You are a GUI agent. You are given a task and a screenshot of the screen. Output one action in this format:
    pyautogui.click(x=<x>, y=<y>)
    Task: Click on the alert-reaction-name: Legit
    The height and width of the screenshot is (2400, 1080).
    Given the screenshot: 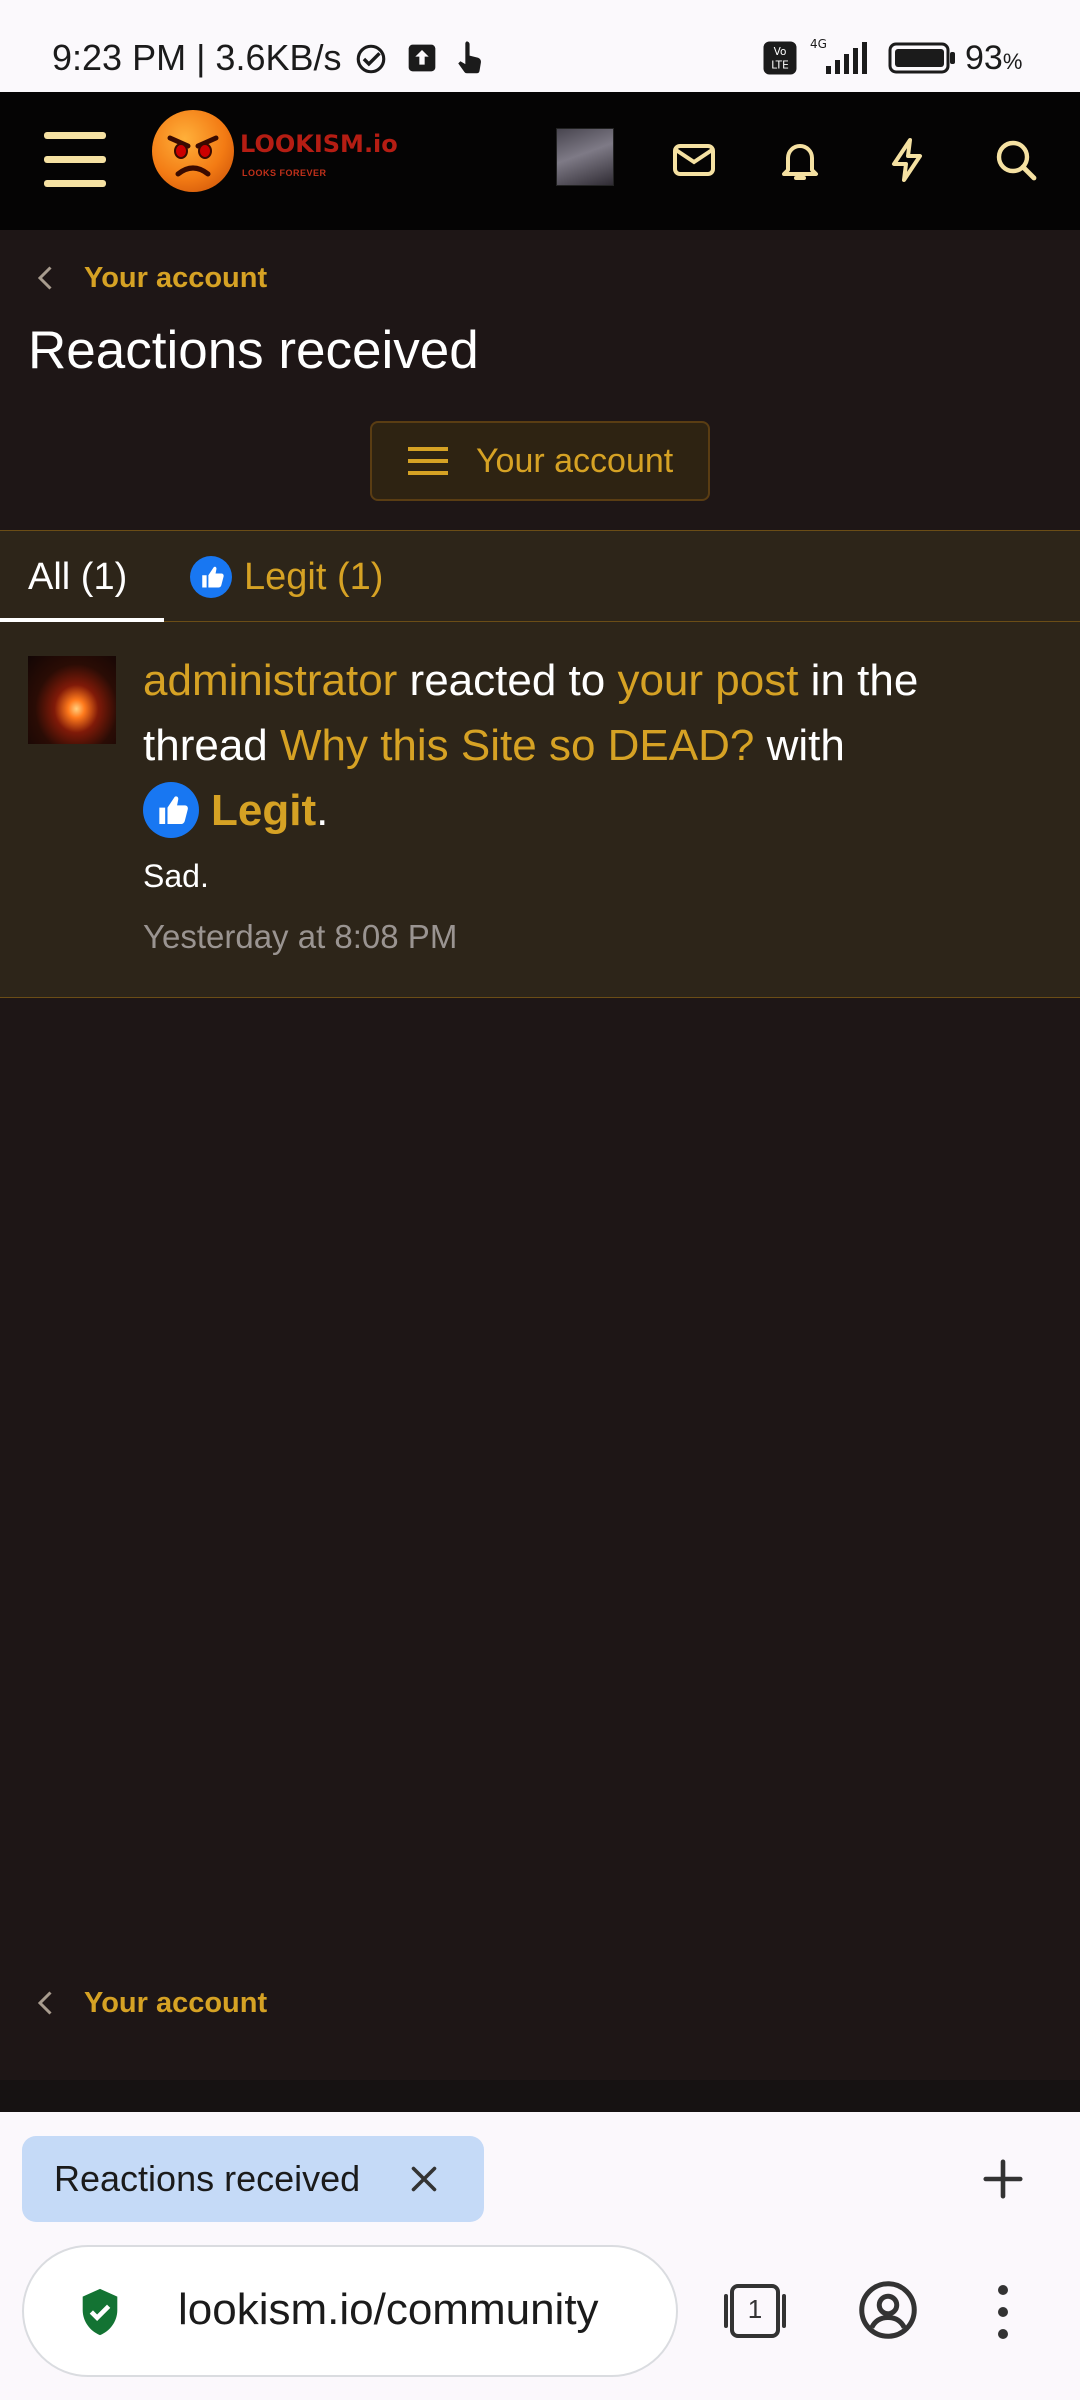 What is the action you would take?
    pyautogui.click(x=264, y=810)
    